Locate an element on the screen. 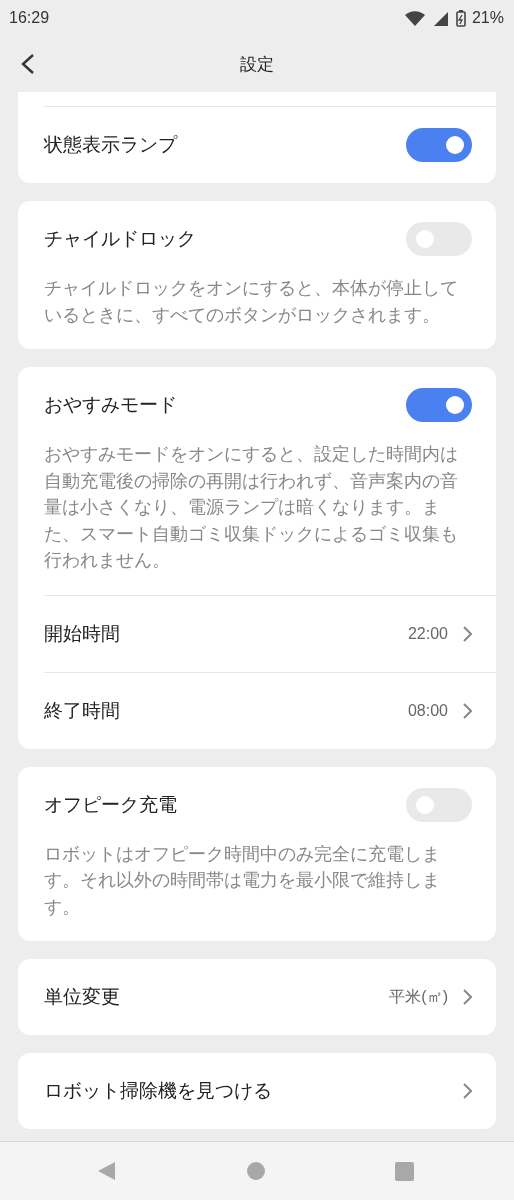 The height and width of the screenshot is (1200, 514). setting-label: オフピーク充電 is located at coordinates (110, 804).